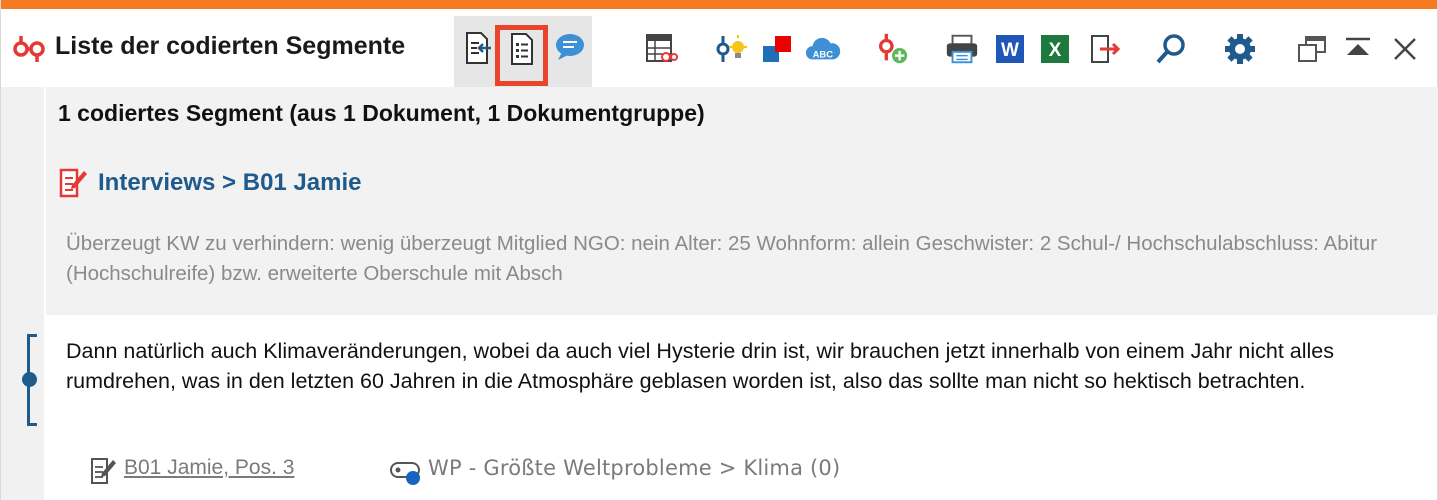 The image size is (1438, 500). I want to click on svg-text: W, so click(1010, 50).